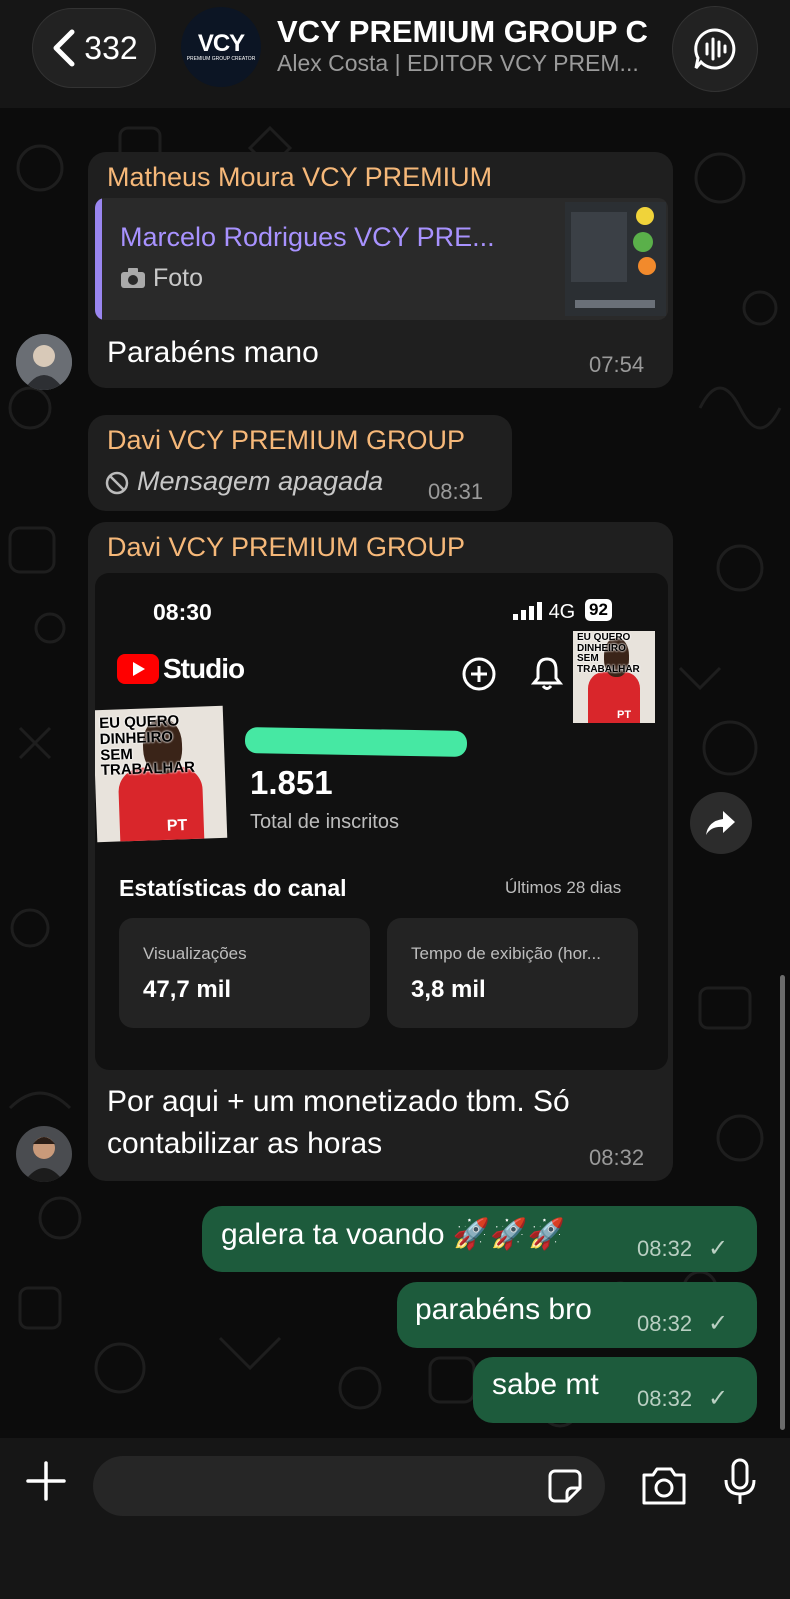 The image size is (790, 1599). I want to click on group-logo-sub: PREMIUM GROUP CREATOR, so click(221, 59).